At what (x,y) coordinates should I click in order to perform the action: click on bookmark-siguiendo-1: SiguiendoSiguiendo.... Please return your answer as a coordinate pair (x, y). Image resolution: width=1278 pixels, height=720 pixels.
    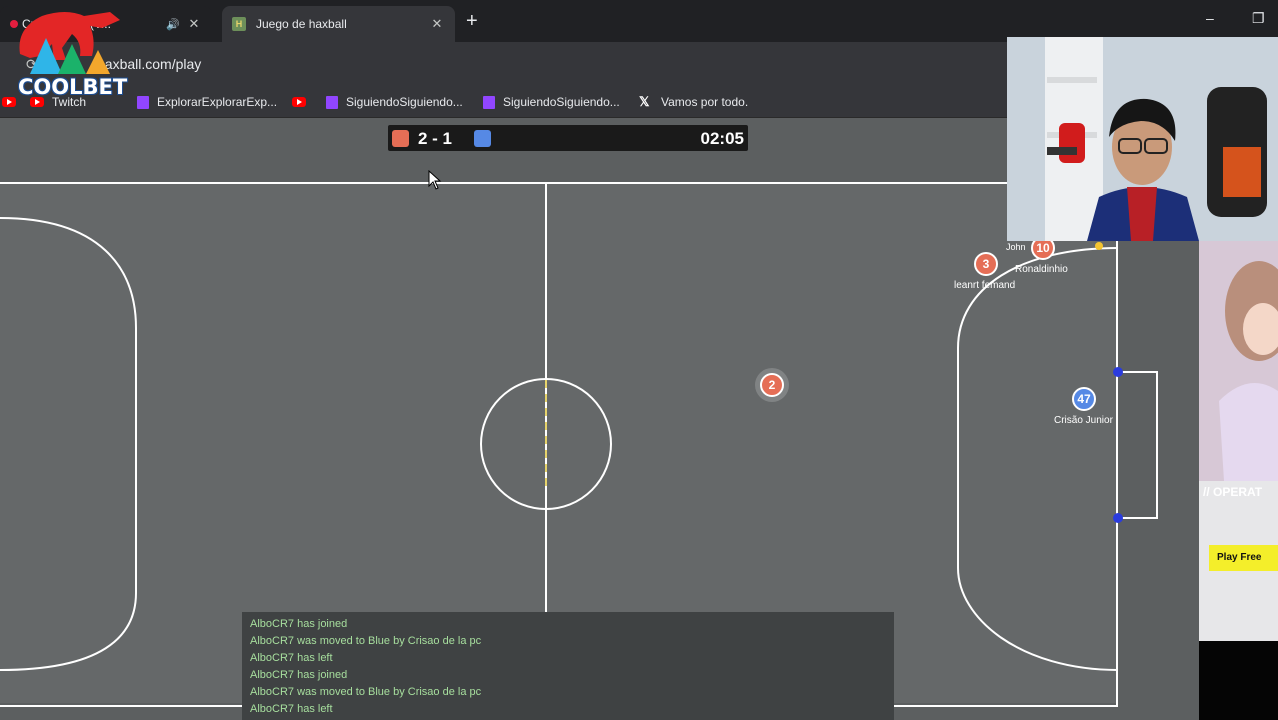
    Looking at the image, I should click on (394, 102).